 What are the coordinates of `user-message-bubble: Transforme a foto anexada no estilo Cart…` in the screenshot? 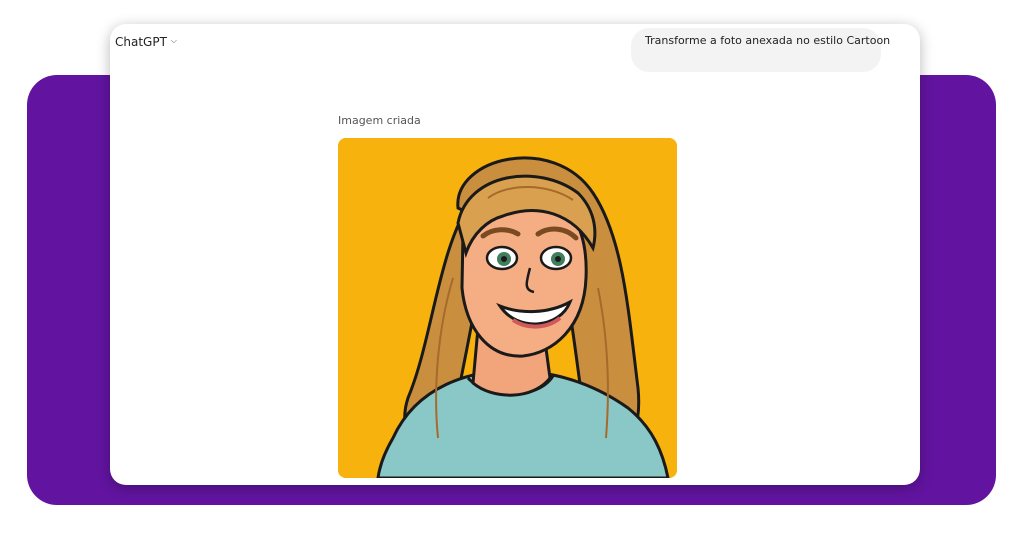 It's located at (760, 50).